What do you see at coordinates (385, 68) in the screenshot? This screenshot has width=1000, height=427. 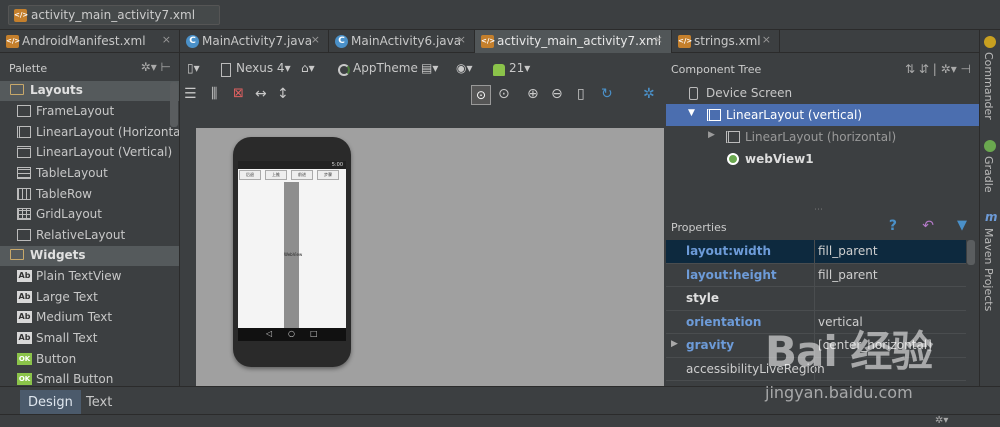 I see `theme-dropdown: AppTheme` at bounding box center [385, 68].